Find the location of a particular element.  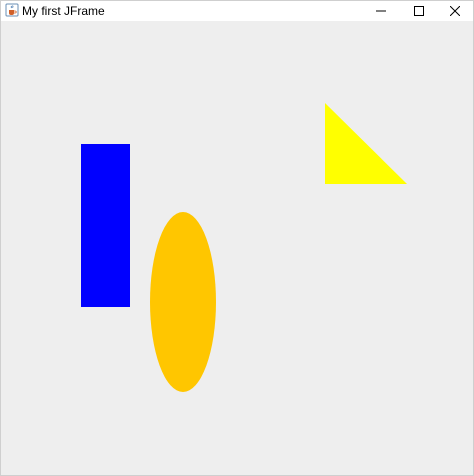

close-button is located at coordinates (455, 11).